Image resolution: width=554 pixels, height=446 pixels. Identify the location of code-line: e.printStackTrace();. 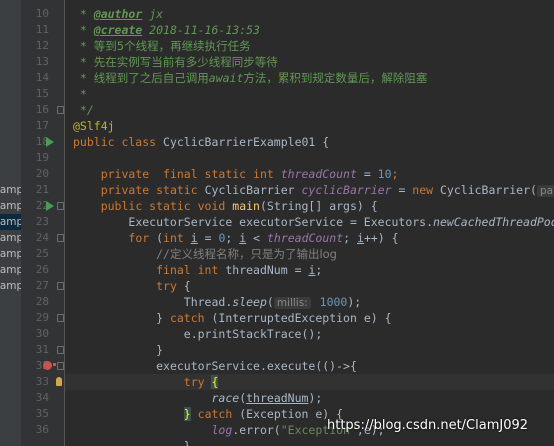
(253, 334).